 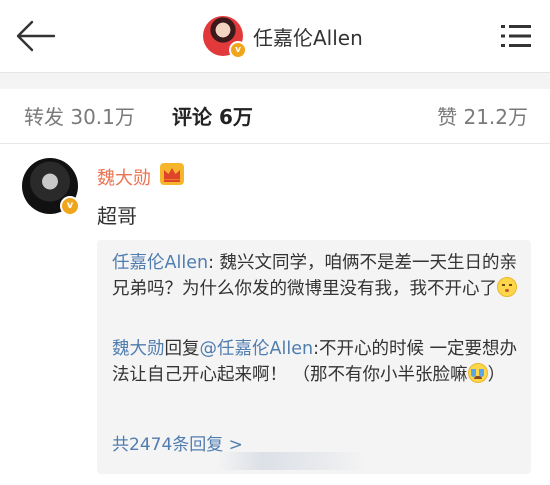 I want to click on tab-comments: 评论 6万, so click(x=212, y=115).